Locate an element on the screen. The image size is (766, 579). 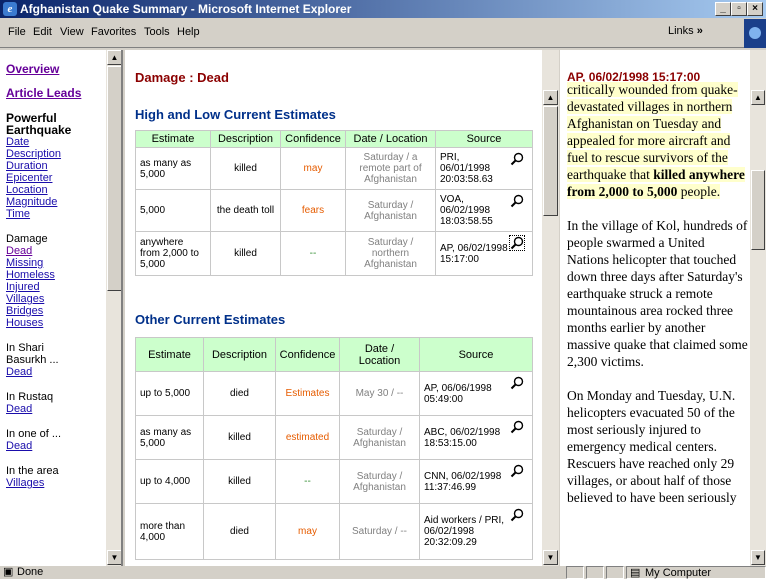
col-confidence: Confidence is located at coordinates (307, 354).